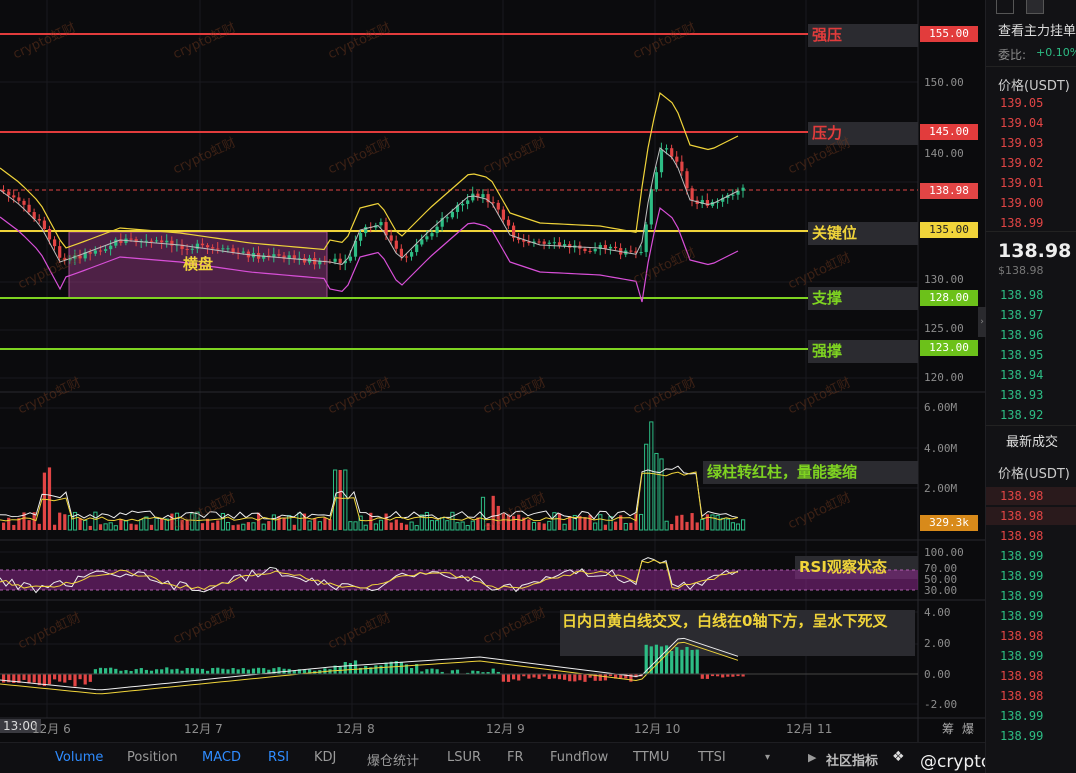  I want to click on tab-ttsi: TTSI, so click(712, 757).